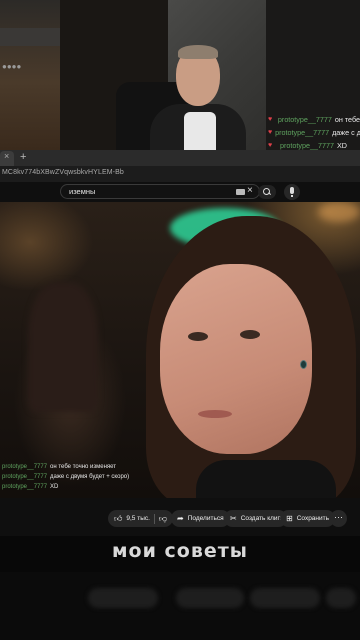 The height and width of the screenshot is (640, 360). What do you see at coordinates (267, 192) in the screenshot?
I see `search-icon` at bounding box center [267, 192].